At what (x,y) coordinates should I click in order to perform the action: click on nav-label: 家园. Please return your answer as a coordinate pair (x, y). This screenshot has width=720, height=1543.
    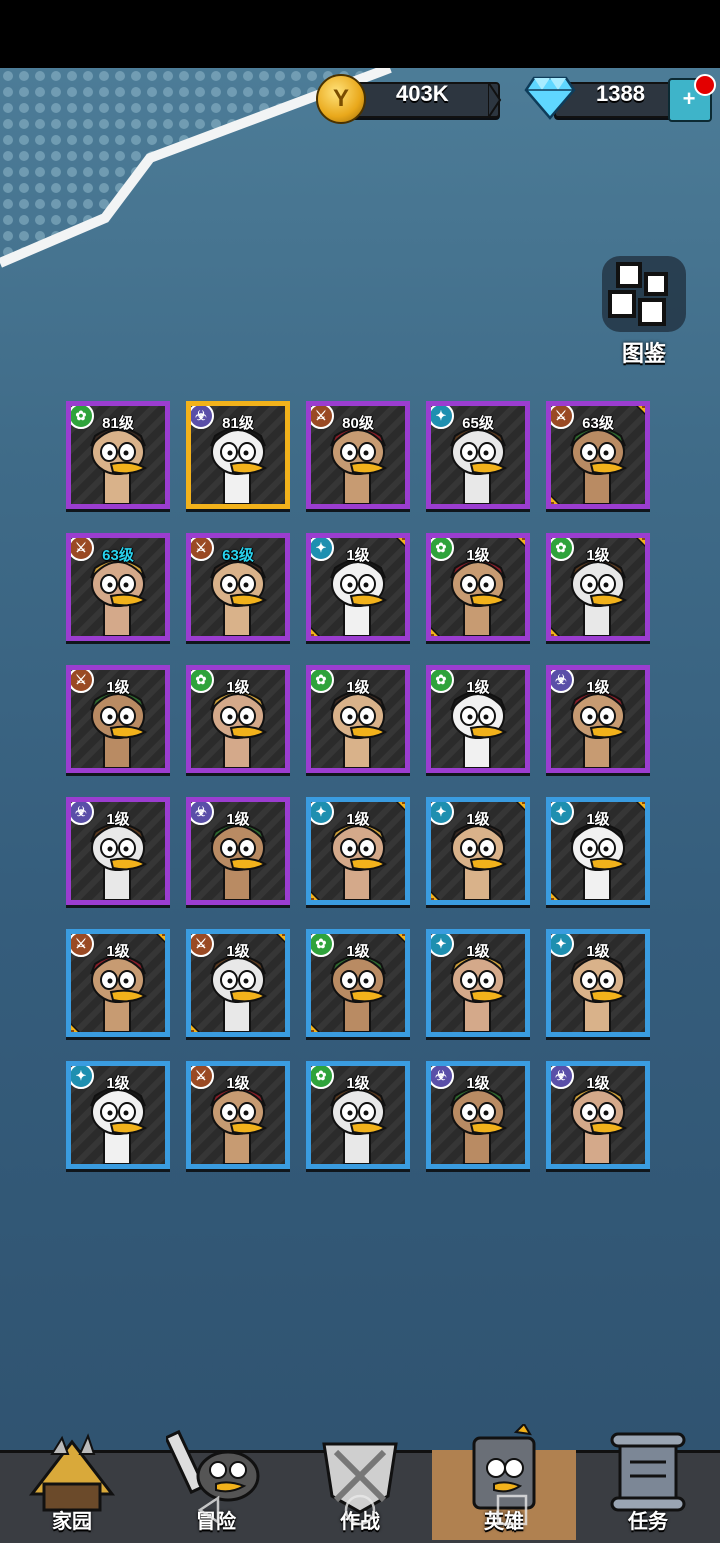
    Looking at the image, I should click on (72, 1522).